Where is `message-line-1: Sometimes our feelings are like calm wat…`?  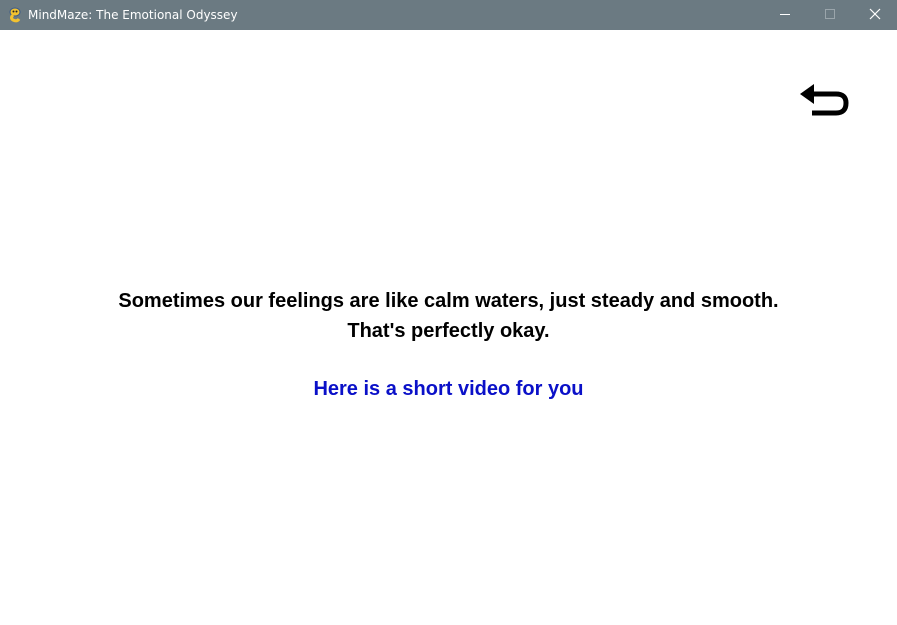 message-line-1: Sometimes our feelings are like calm wat… is located at coordinates (448, 301).